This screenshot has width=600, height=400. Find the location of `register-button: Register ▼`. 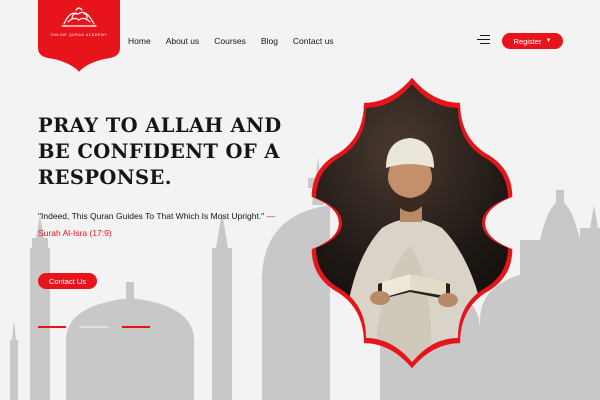

register-button: Register ▼ is located at coordinates (532, 41).